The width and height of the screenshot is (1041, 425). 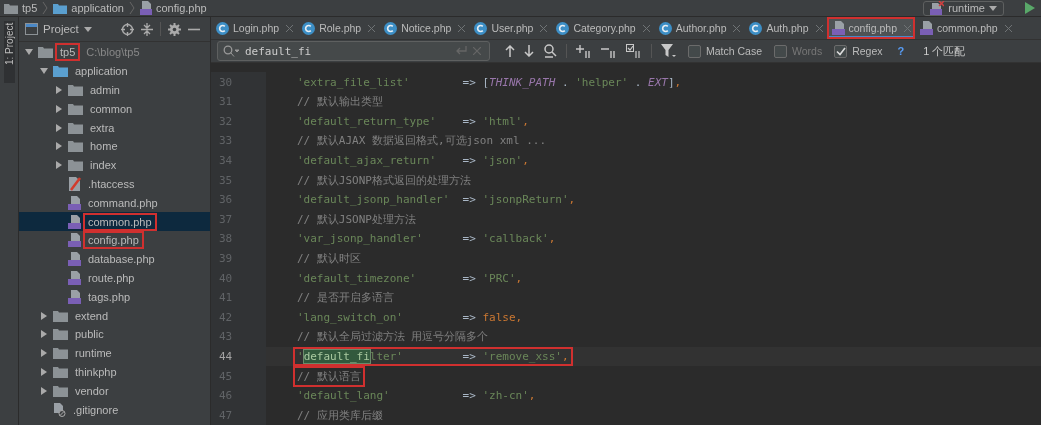 What do you see at coordinates (840, 51) in the screenshot?
I see `checkmark-icon` at bounding box center [840, 51].